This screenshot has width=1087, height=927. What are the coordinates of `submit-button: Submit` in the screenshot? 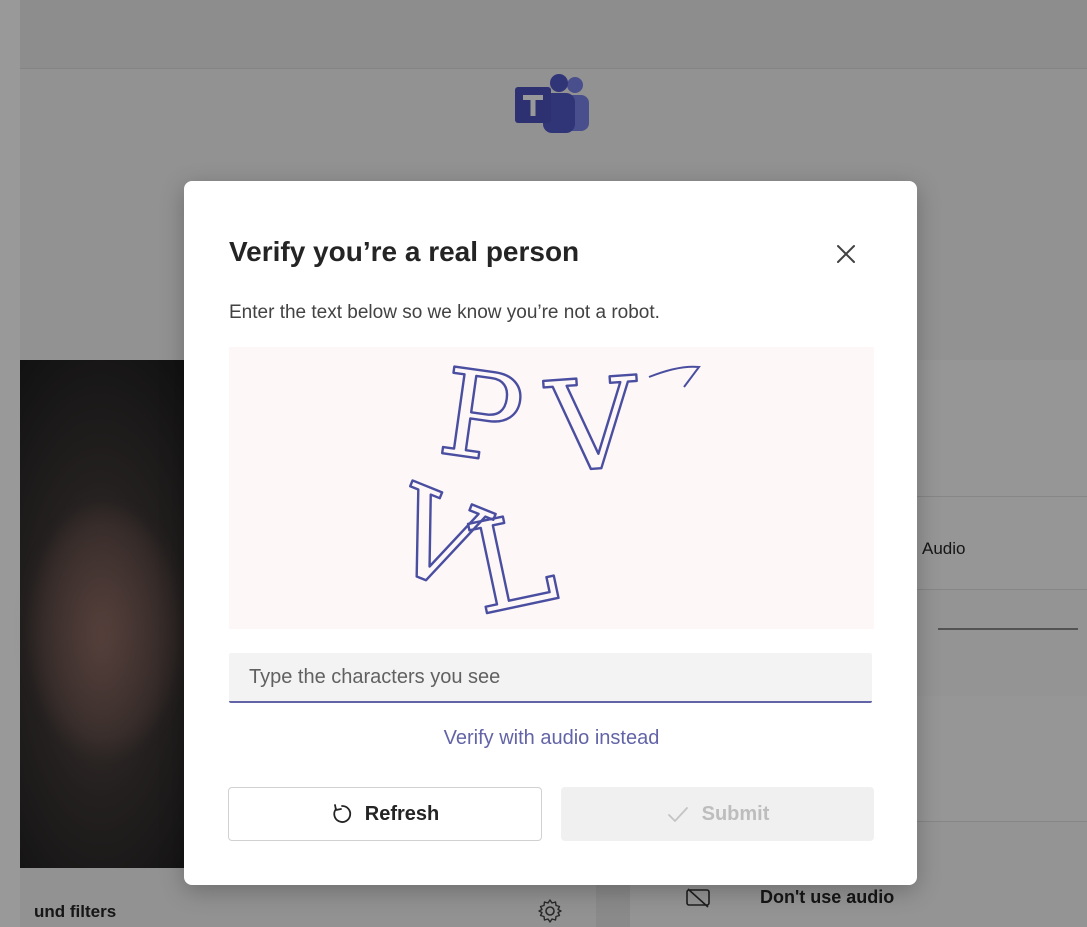 It's located at (717, 814).